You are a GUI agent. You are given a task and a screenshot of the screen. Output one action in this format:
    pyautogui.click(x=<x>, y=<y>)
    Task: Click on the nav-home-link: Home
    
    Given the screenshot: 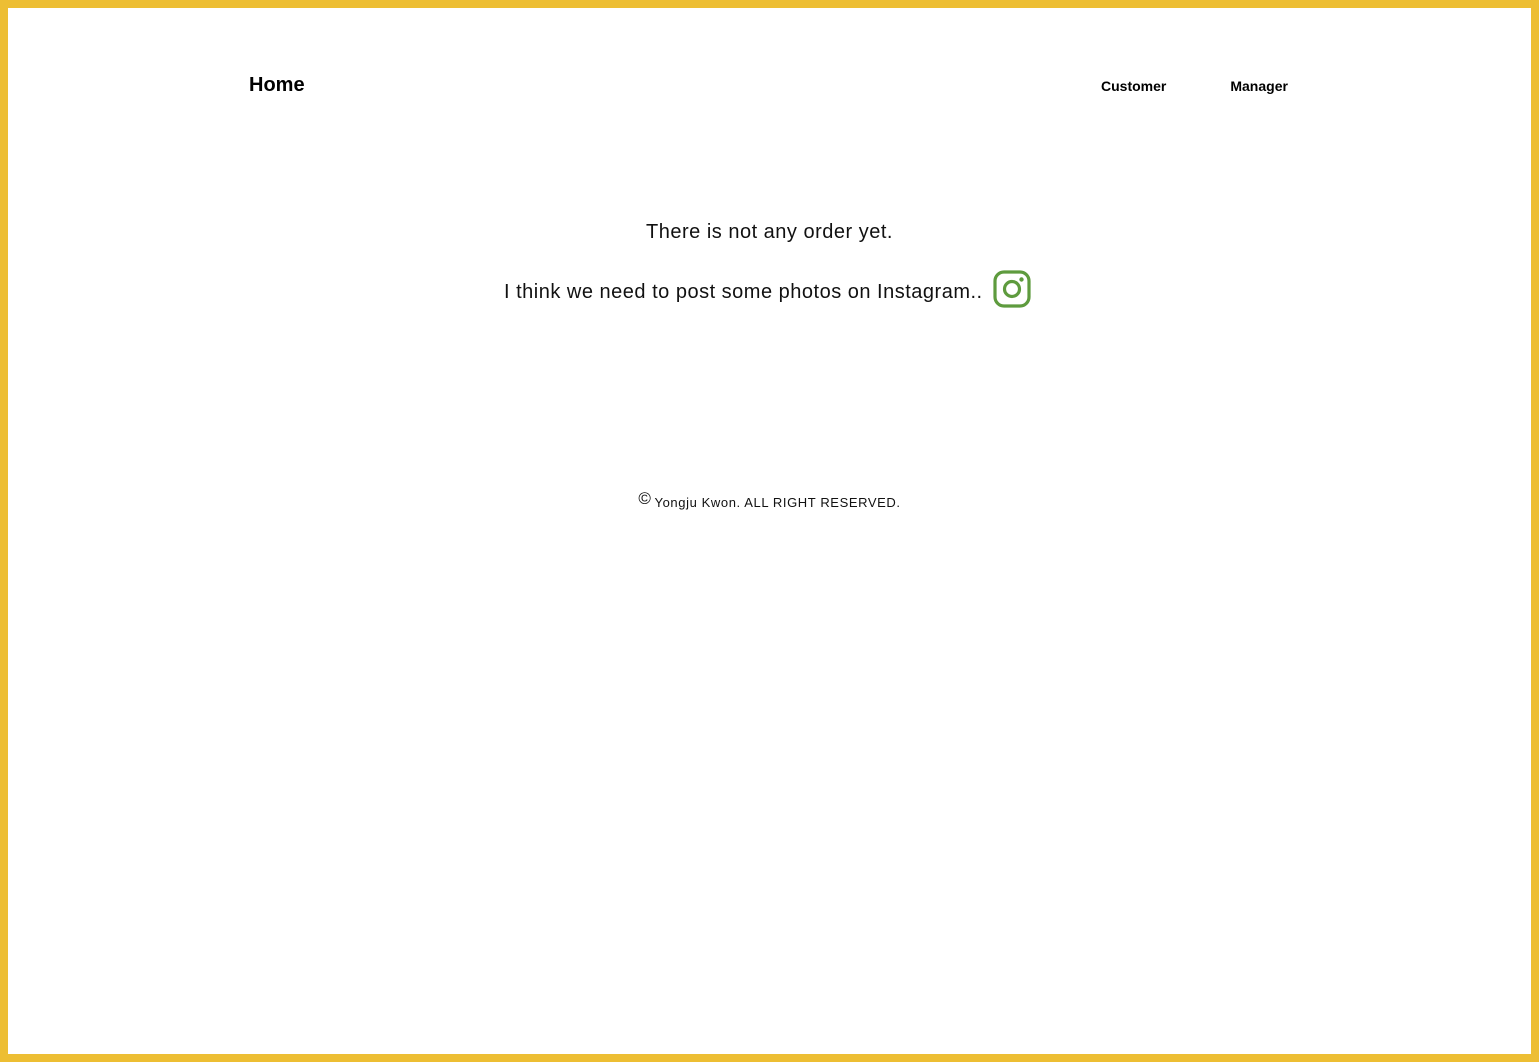 What is the action you would take?
    pyautogui.click(x=277, y=85)
    